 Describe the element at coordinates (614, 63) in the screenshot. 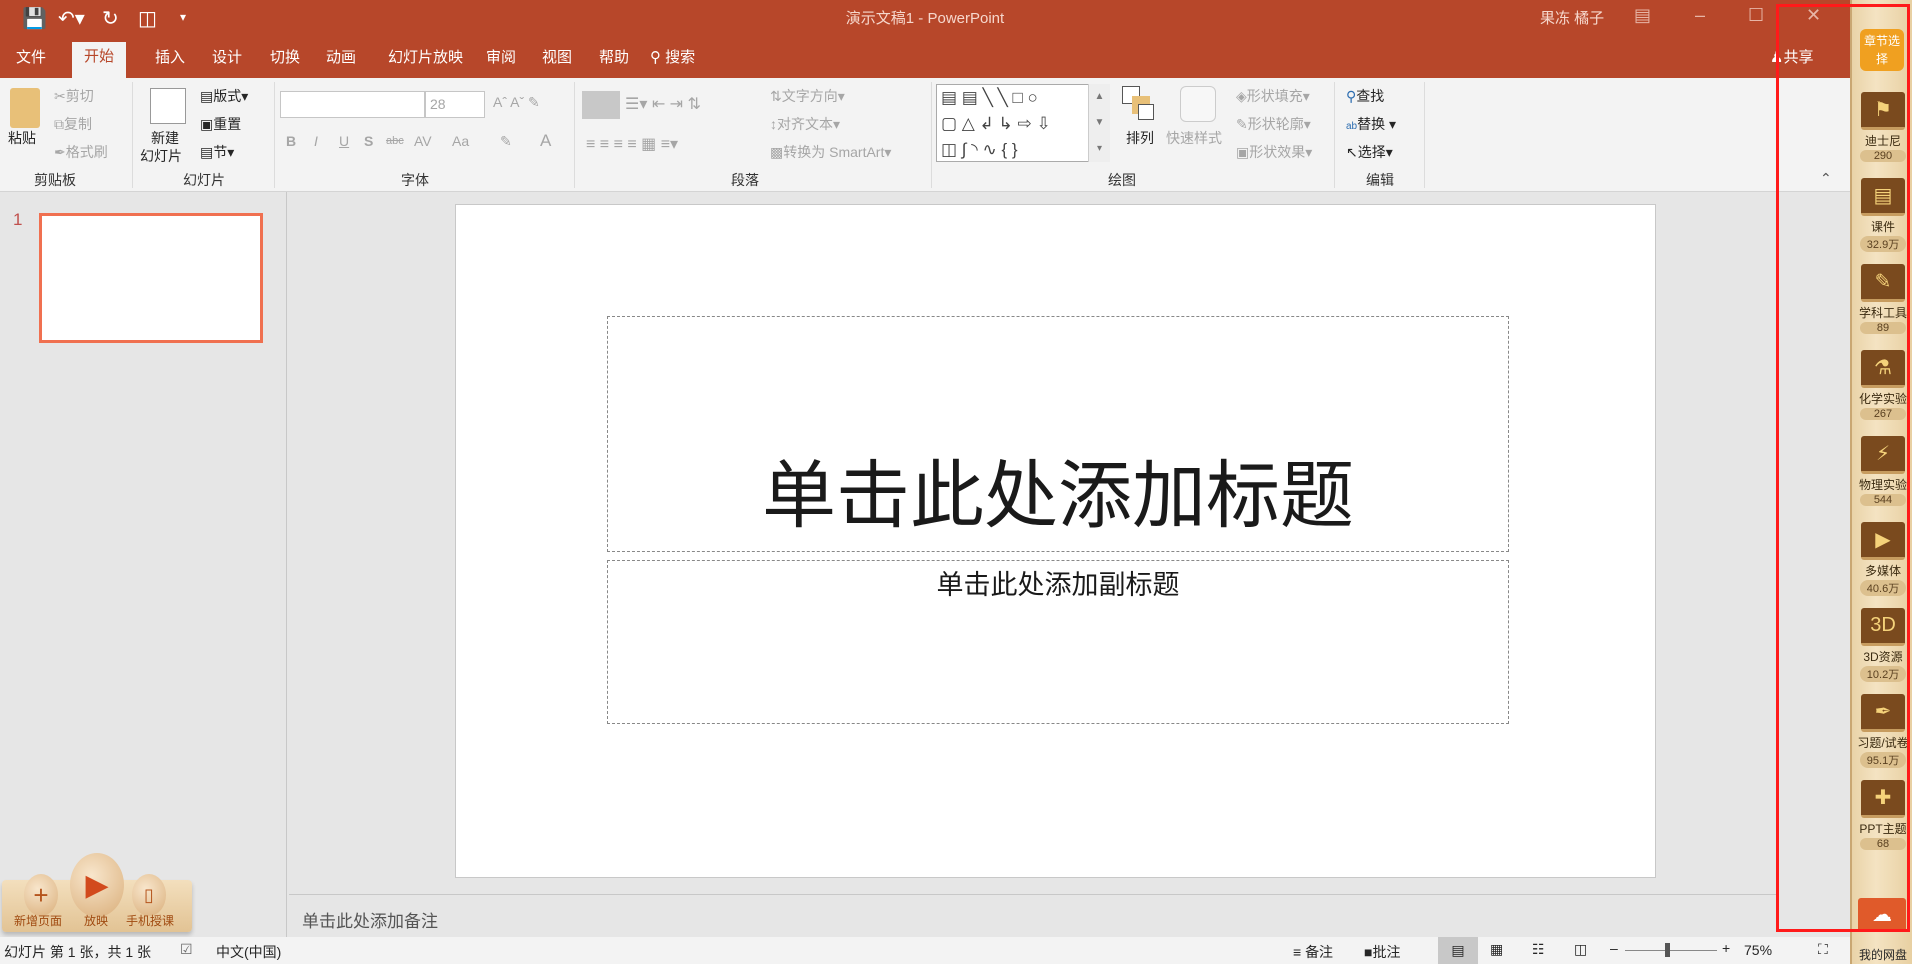

I see `tab-help: 帮助` at that location.